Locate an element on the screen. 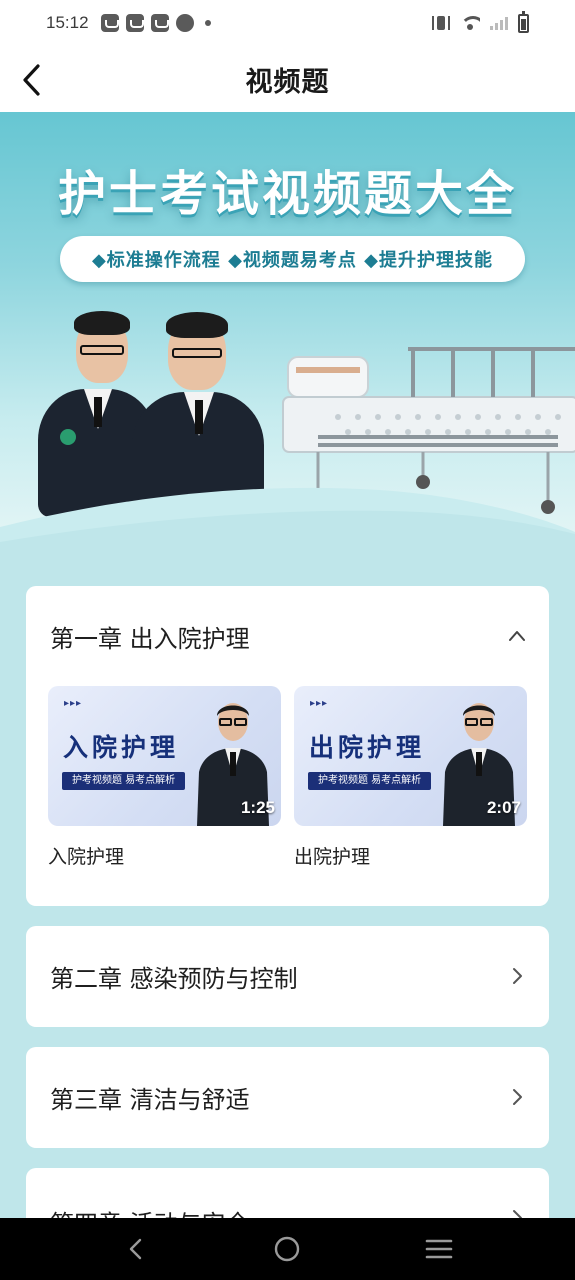 The image size is (575, 1280). app-header: 视频题 is located at coordinates (287, 79).